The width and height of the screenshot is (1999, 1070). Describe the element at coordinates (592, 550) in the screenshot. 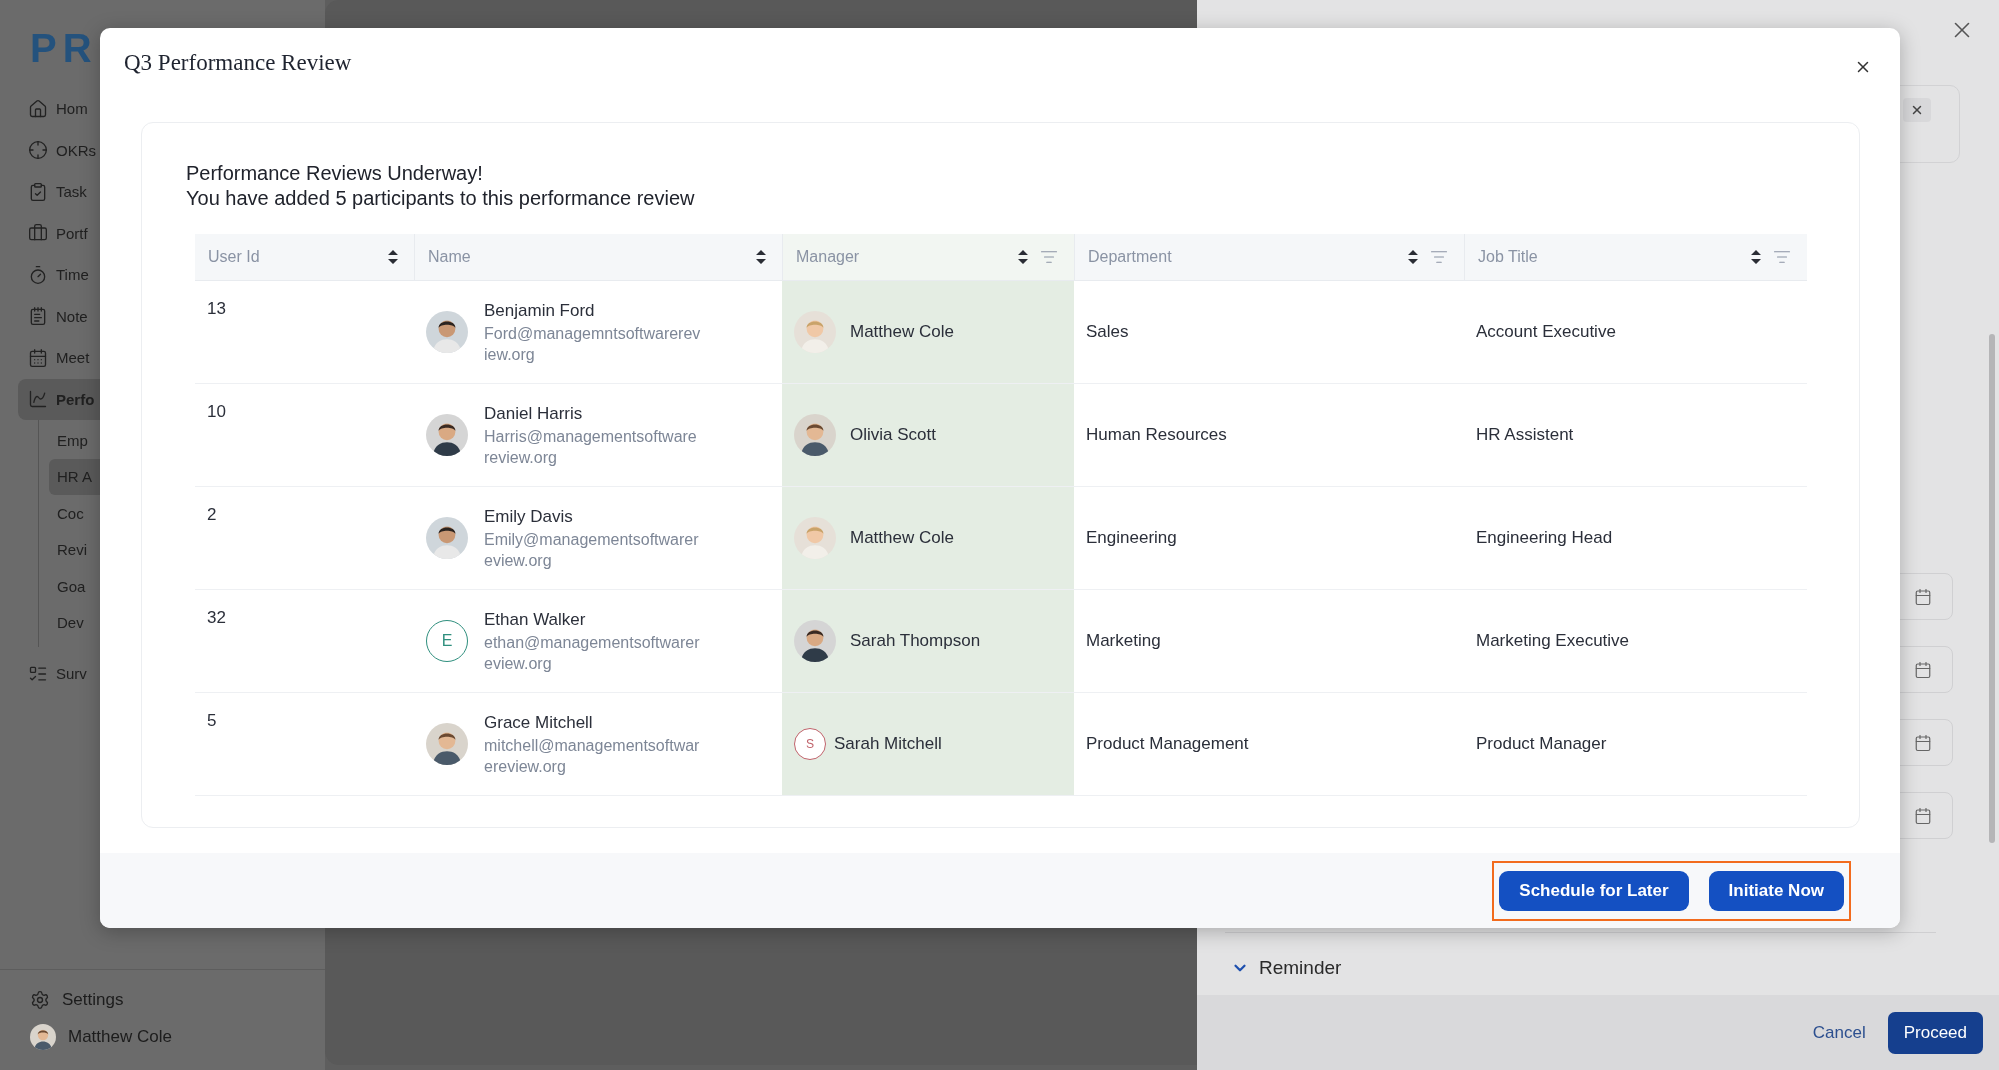

I see `person-email: Emily@managementsoftwarereview.org` at that location.